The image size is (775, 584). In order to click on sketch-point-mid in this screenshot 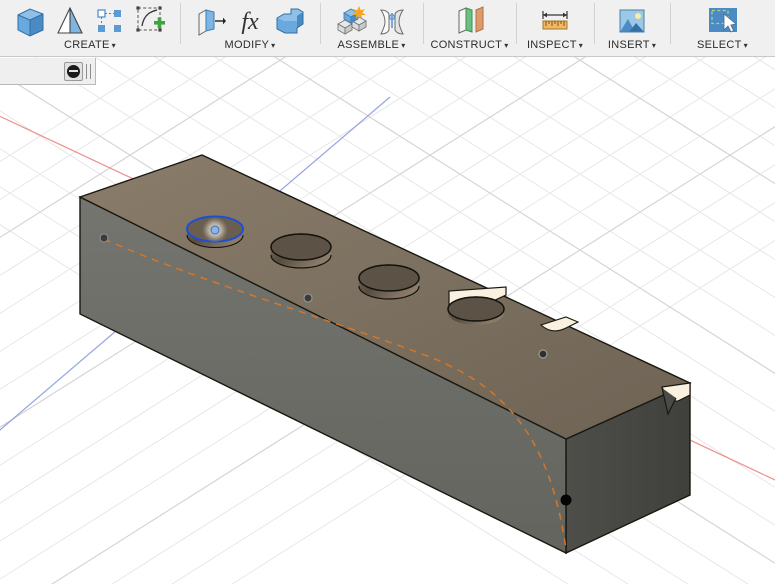, I will do `click(308, 298)`.